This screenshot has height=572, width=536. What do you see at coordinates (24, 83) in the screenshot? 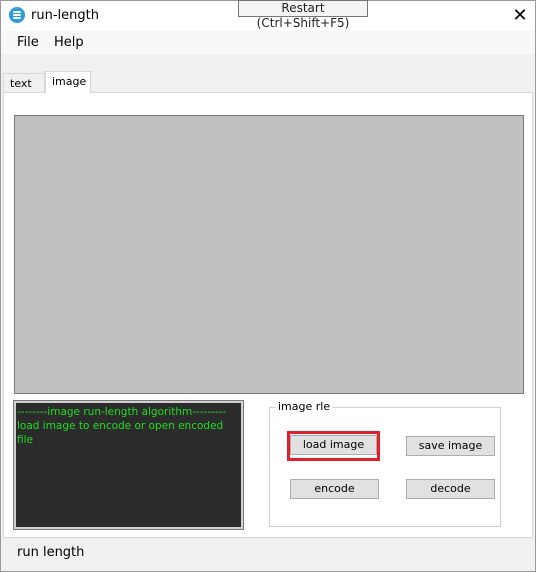
I see `tab-text: text` at bounding box center [24, 83].